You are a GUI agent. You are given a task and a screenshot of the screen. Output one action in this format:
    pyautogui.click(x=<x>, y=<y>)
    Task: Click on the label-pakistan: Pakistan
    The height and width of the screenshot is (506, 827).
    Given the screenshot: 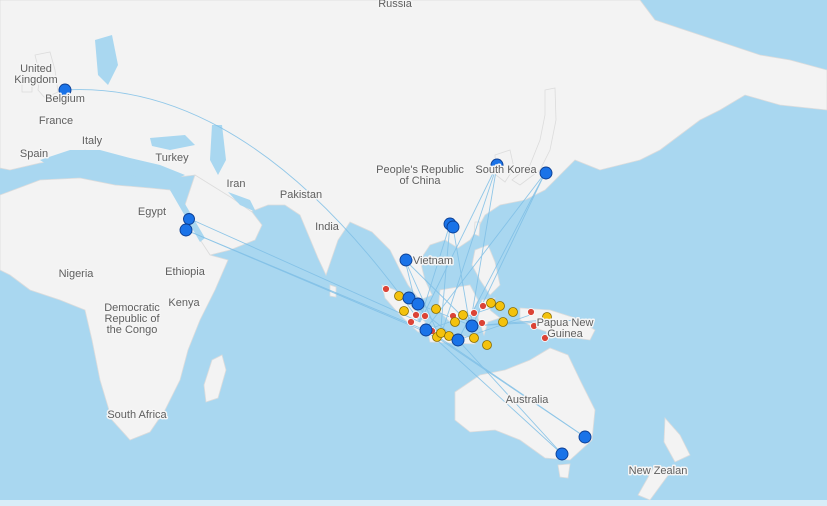 What is the action you would take?
    pyautogui.click(x=301, y=195)
    